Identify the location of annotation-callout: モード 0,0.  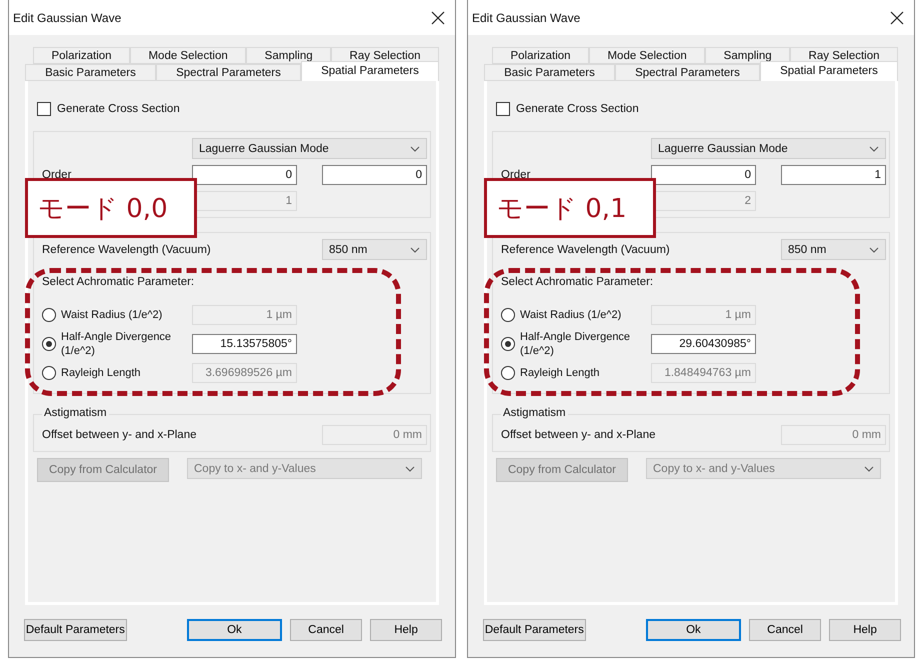
(111, 208).